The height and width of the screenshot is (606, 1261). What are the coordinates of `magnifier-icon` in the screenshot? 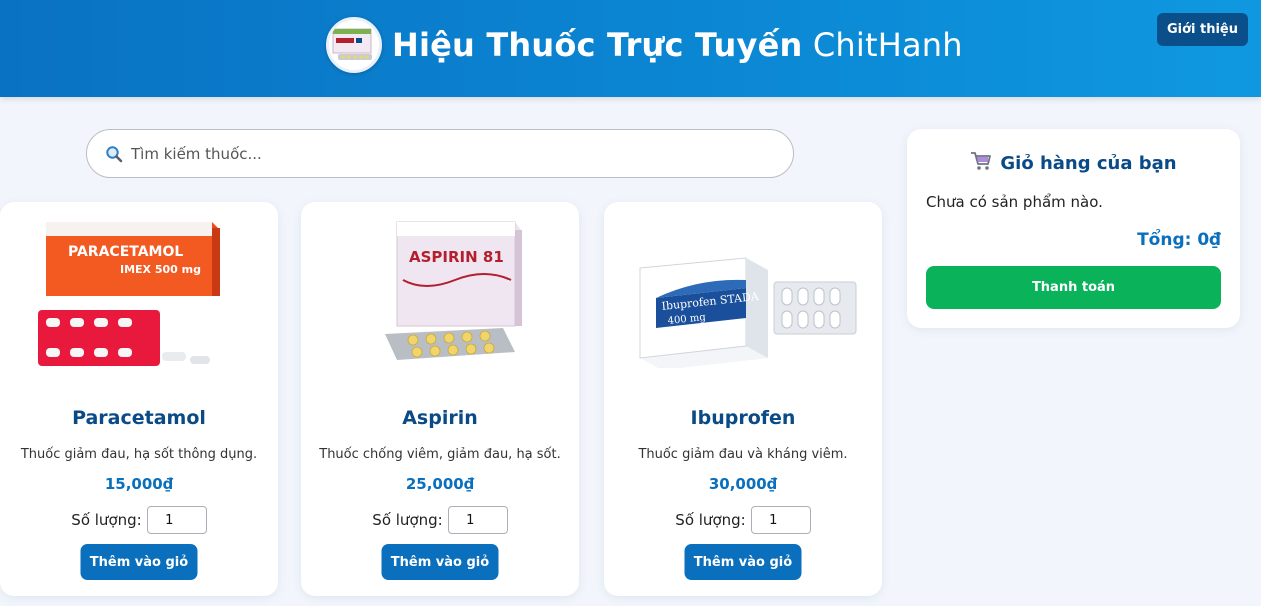 It's located at (115, 154).